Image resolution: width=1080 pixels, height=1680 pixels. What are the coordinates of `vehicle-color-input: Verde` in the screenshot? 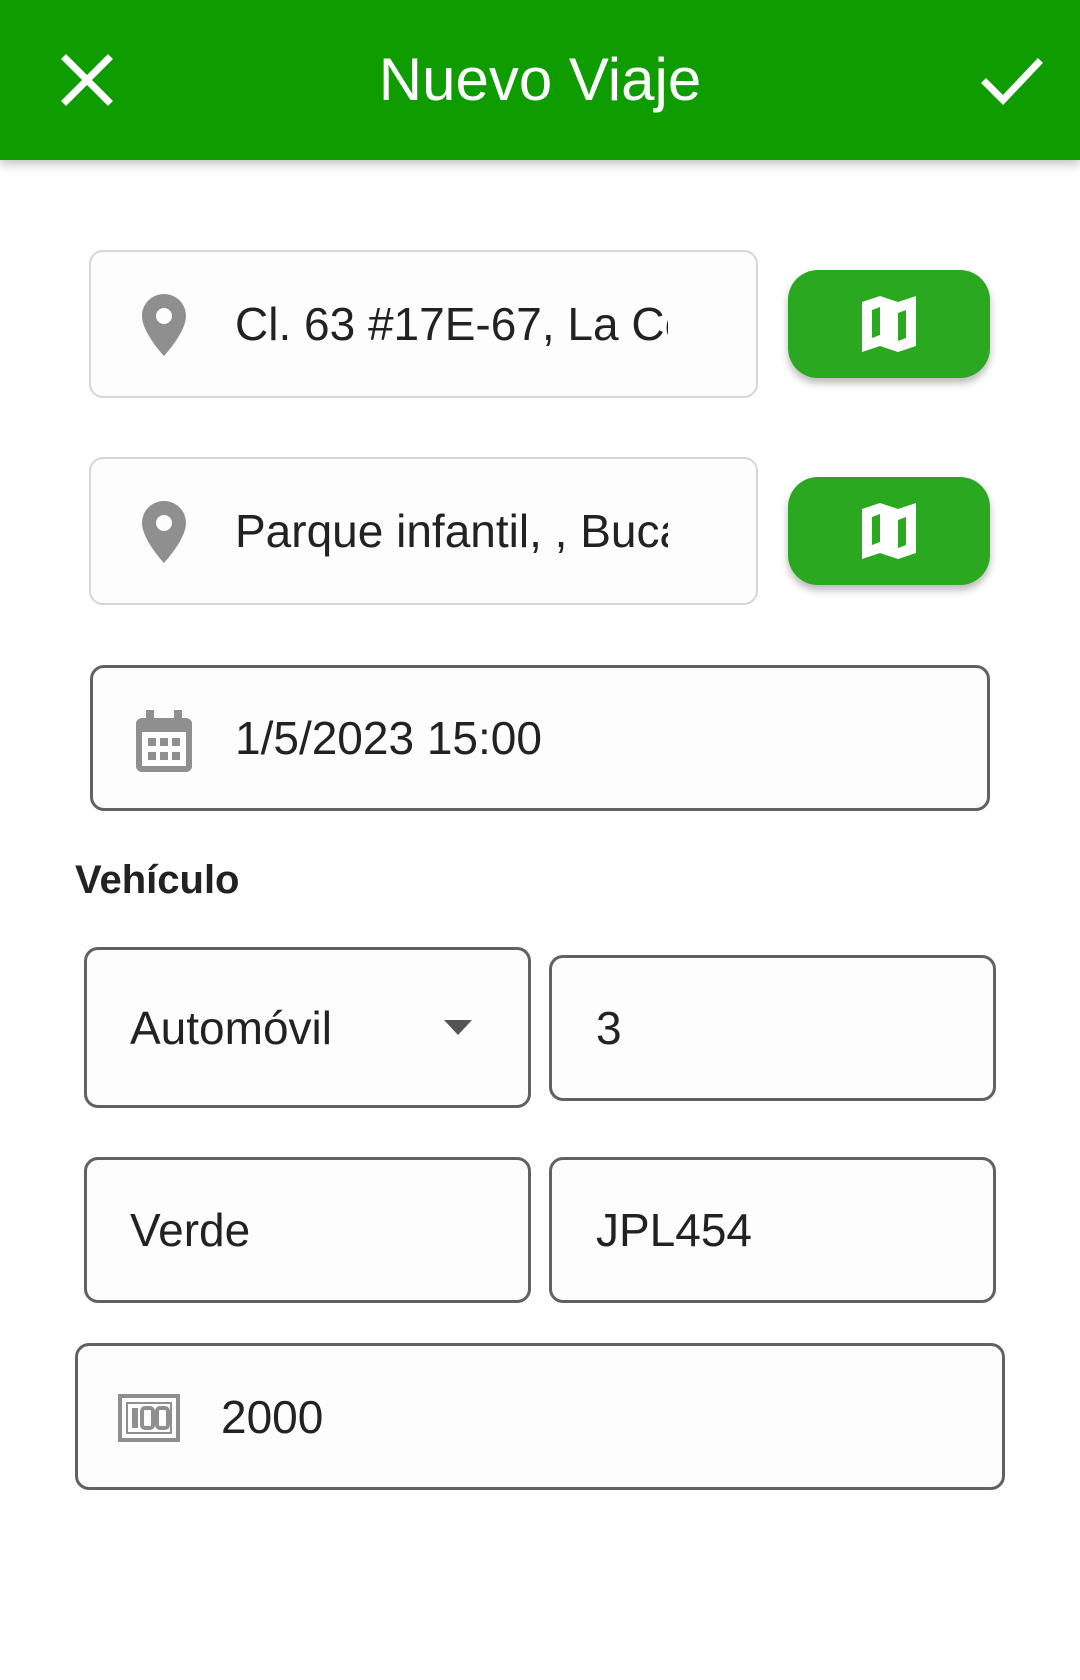 It's located at (319, 1230).